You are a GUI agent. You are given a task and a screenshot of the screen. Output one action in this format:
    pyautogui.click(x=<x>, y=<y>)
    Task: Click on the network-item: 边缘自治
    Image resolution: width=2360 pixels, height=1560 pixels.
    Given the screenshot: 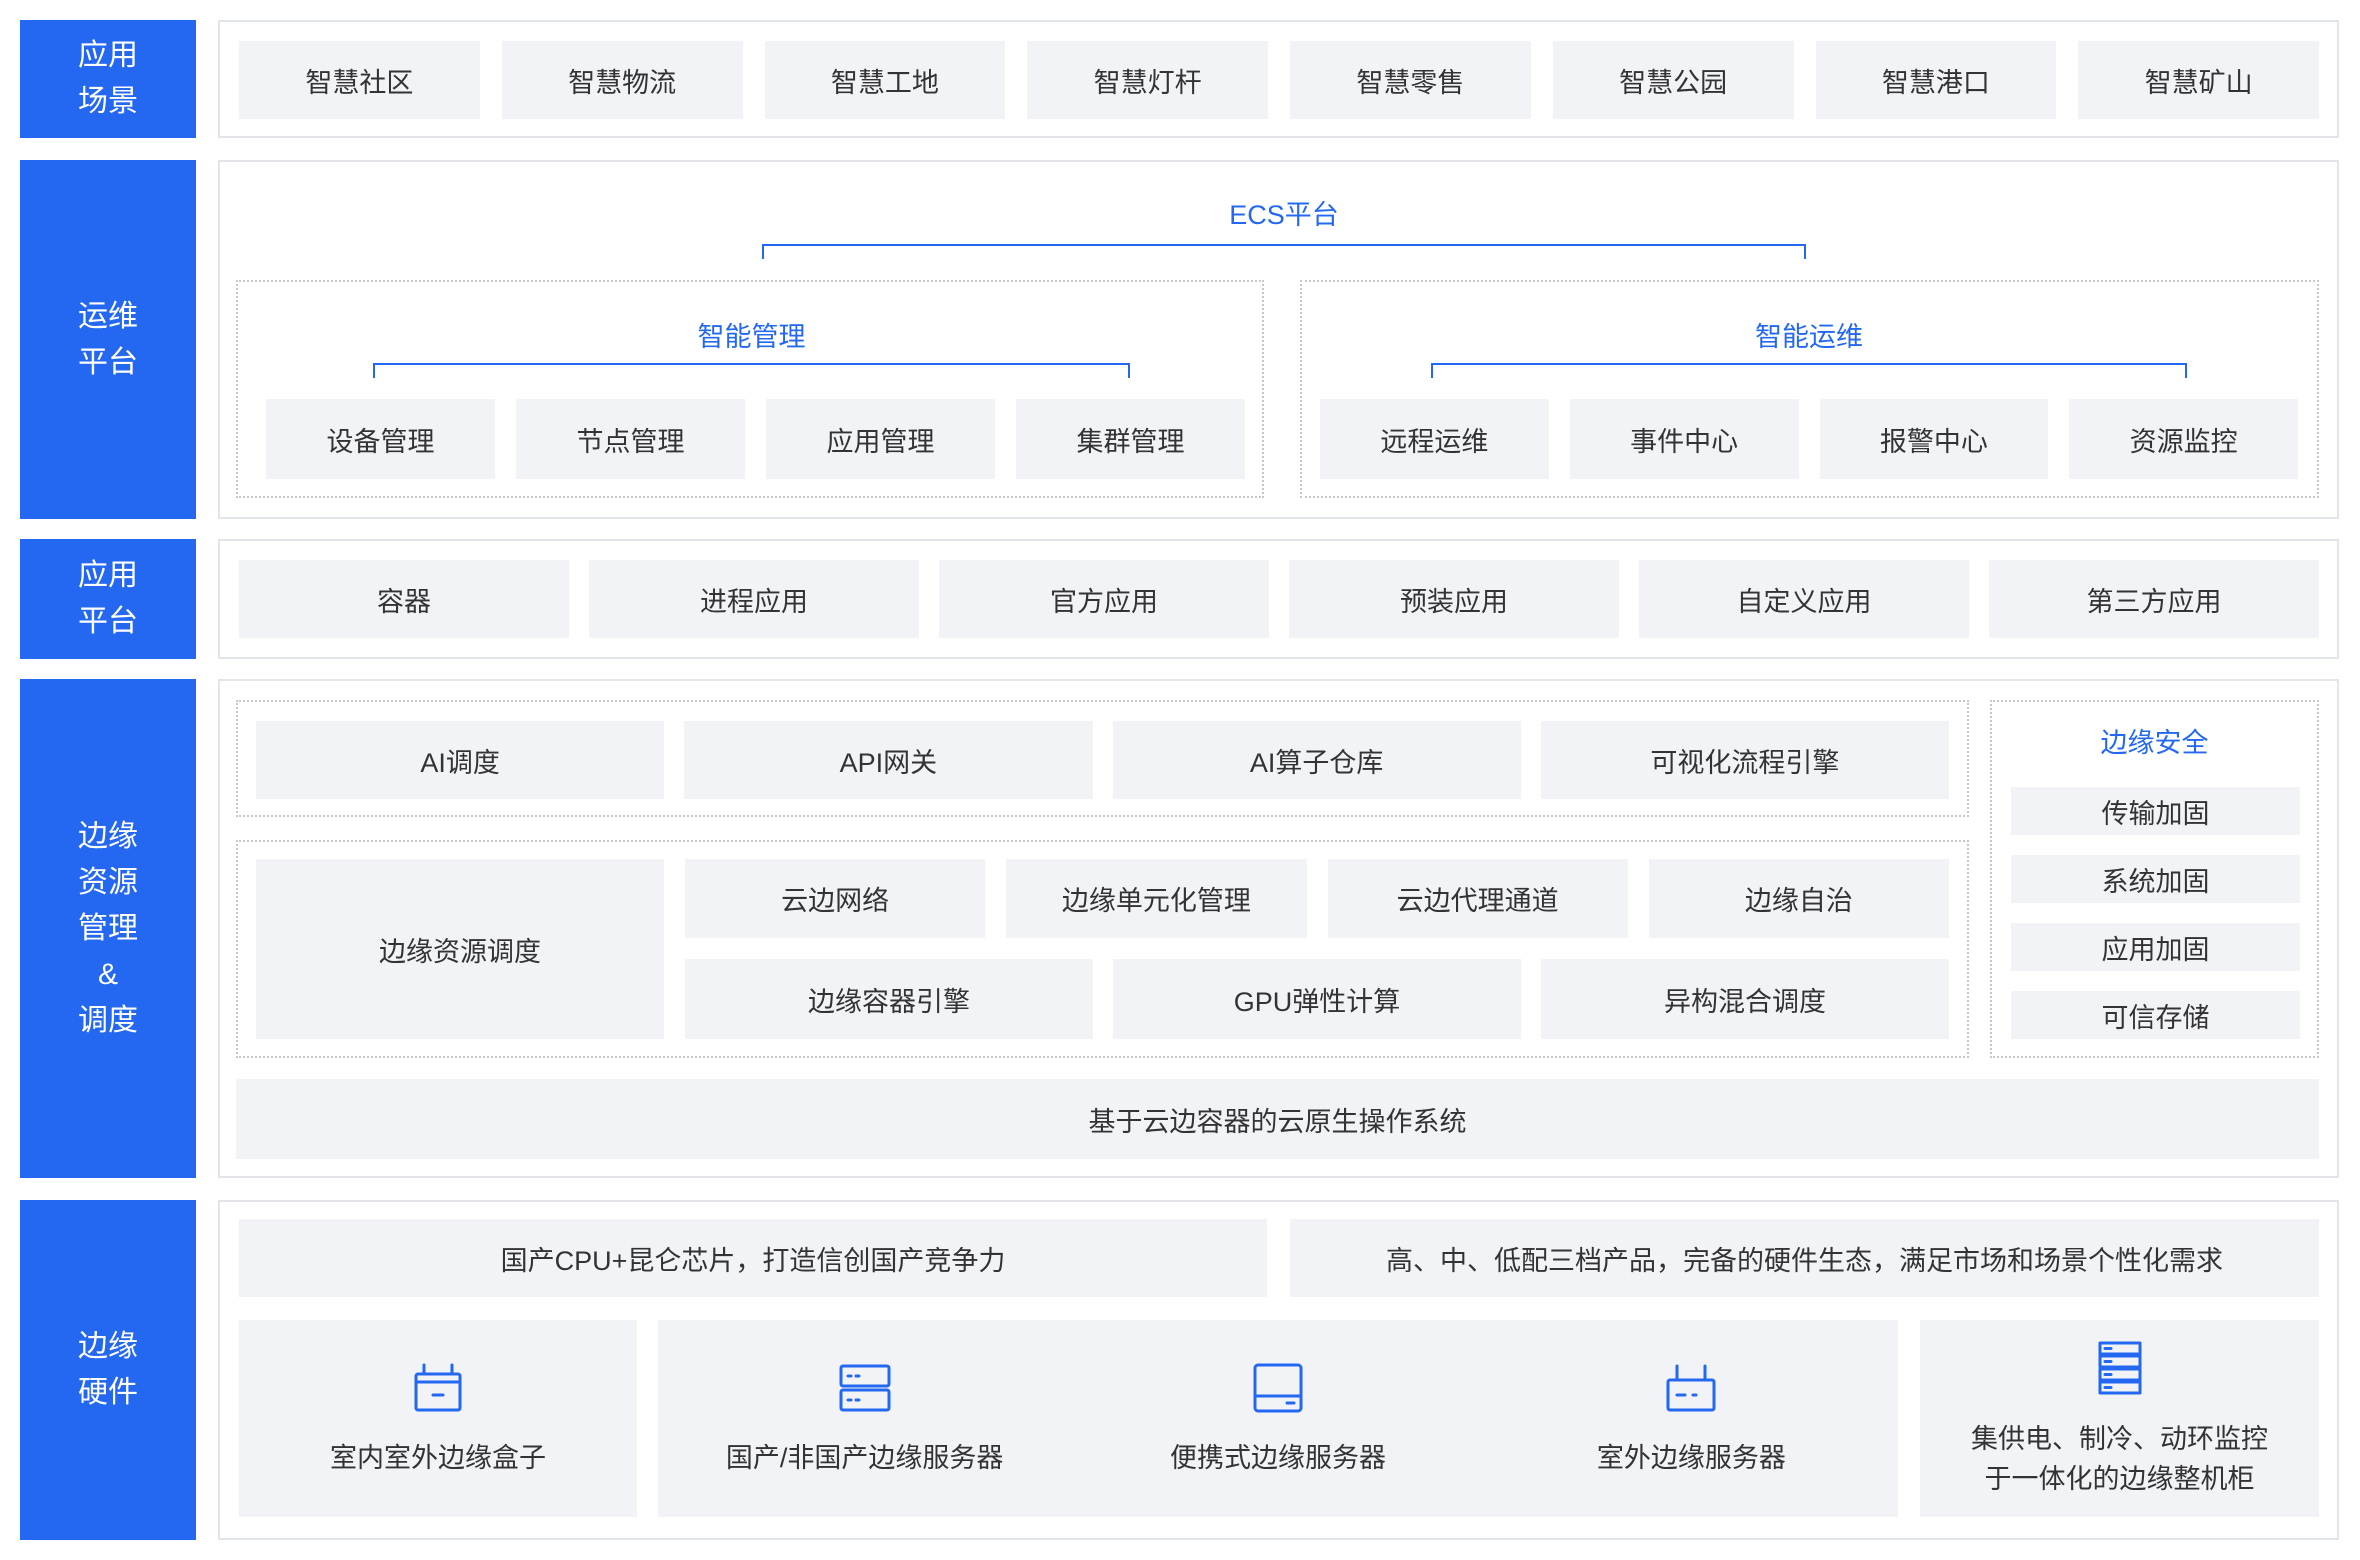 What is the action you would take?
    pyautogui.click(x=1798, y=898)
    